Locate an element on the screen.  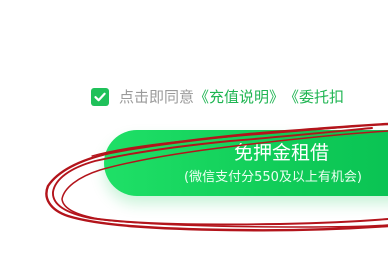
check-icon is located at coordinates (100, 97).